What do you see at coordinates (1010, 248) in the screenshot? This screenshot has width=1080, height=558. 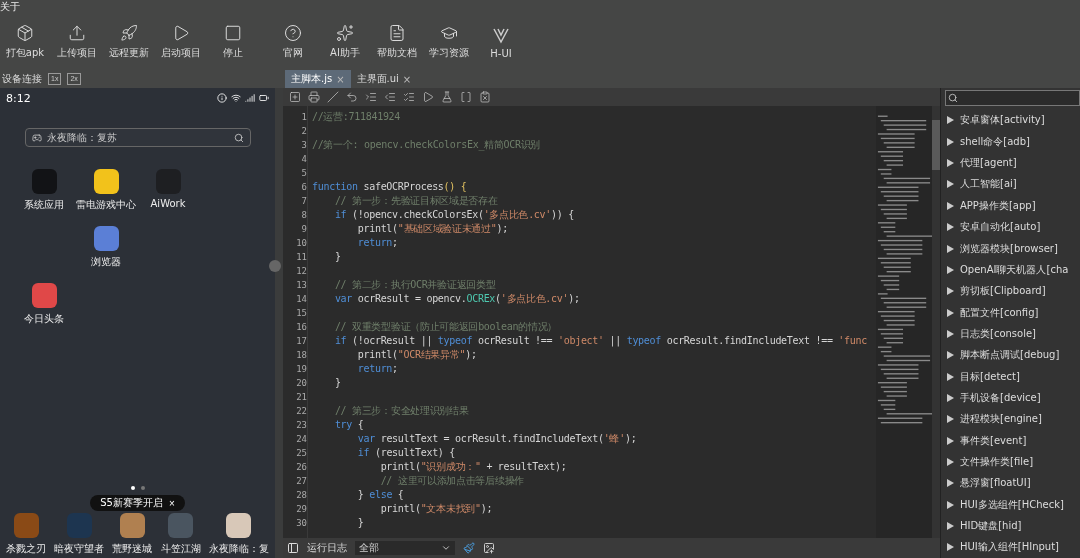 I see `tree-item: 浏览器模块[browser]` at bounding box center [1010, 248].